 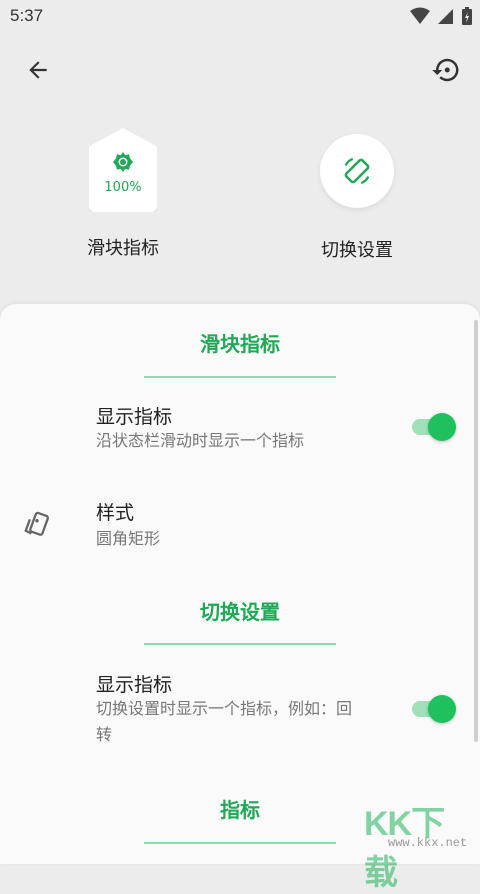 I want to click on arrow-left-icon, so click(x=38, y=70).